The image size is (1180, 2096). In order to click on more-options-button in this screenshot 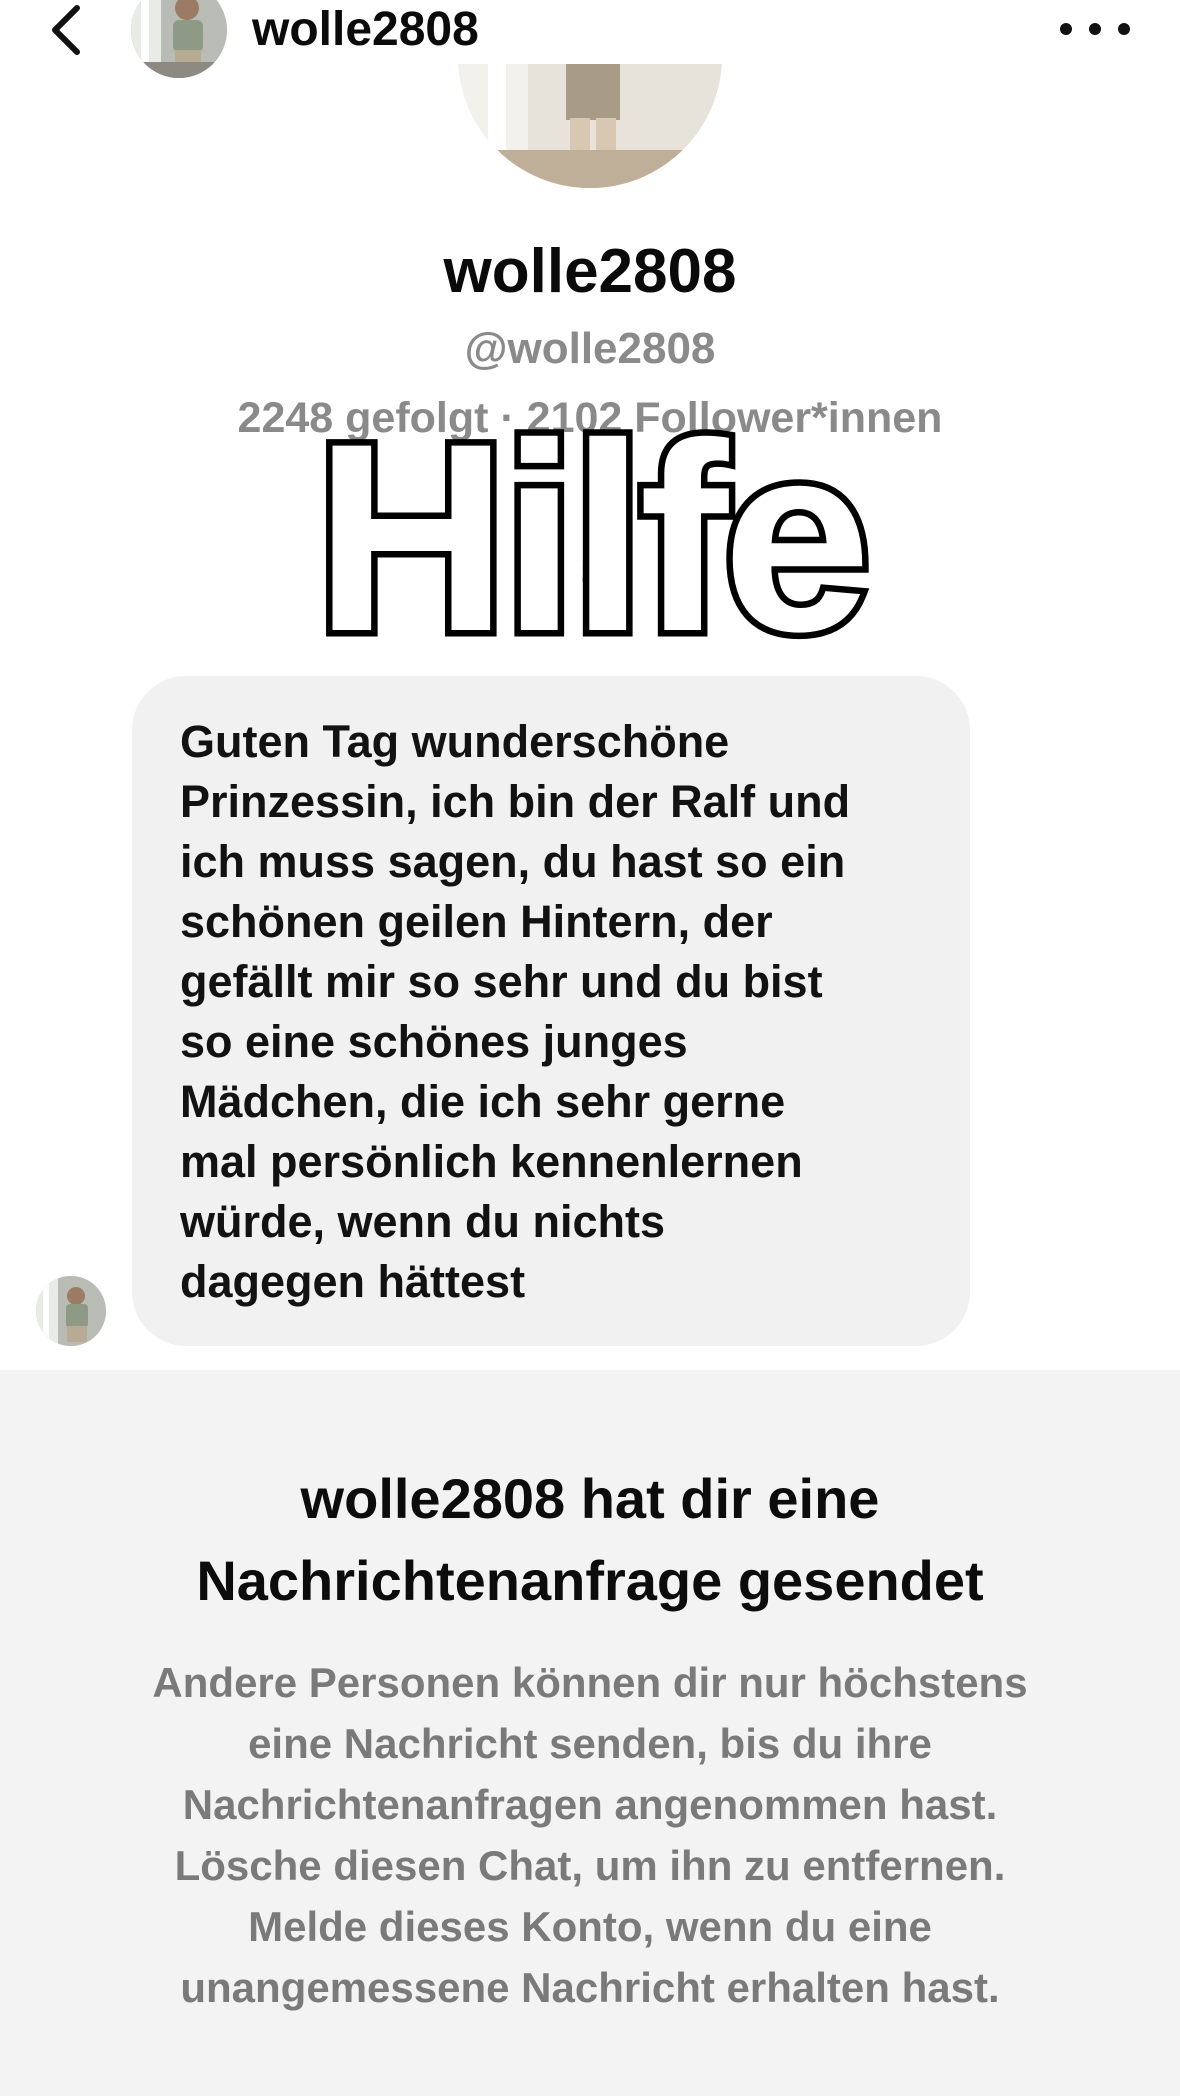, I will do `click(1095, 29)`.